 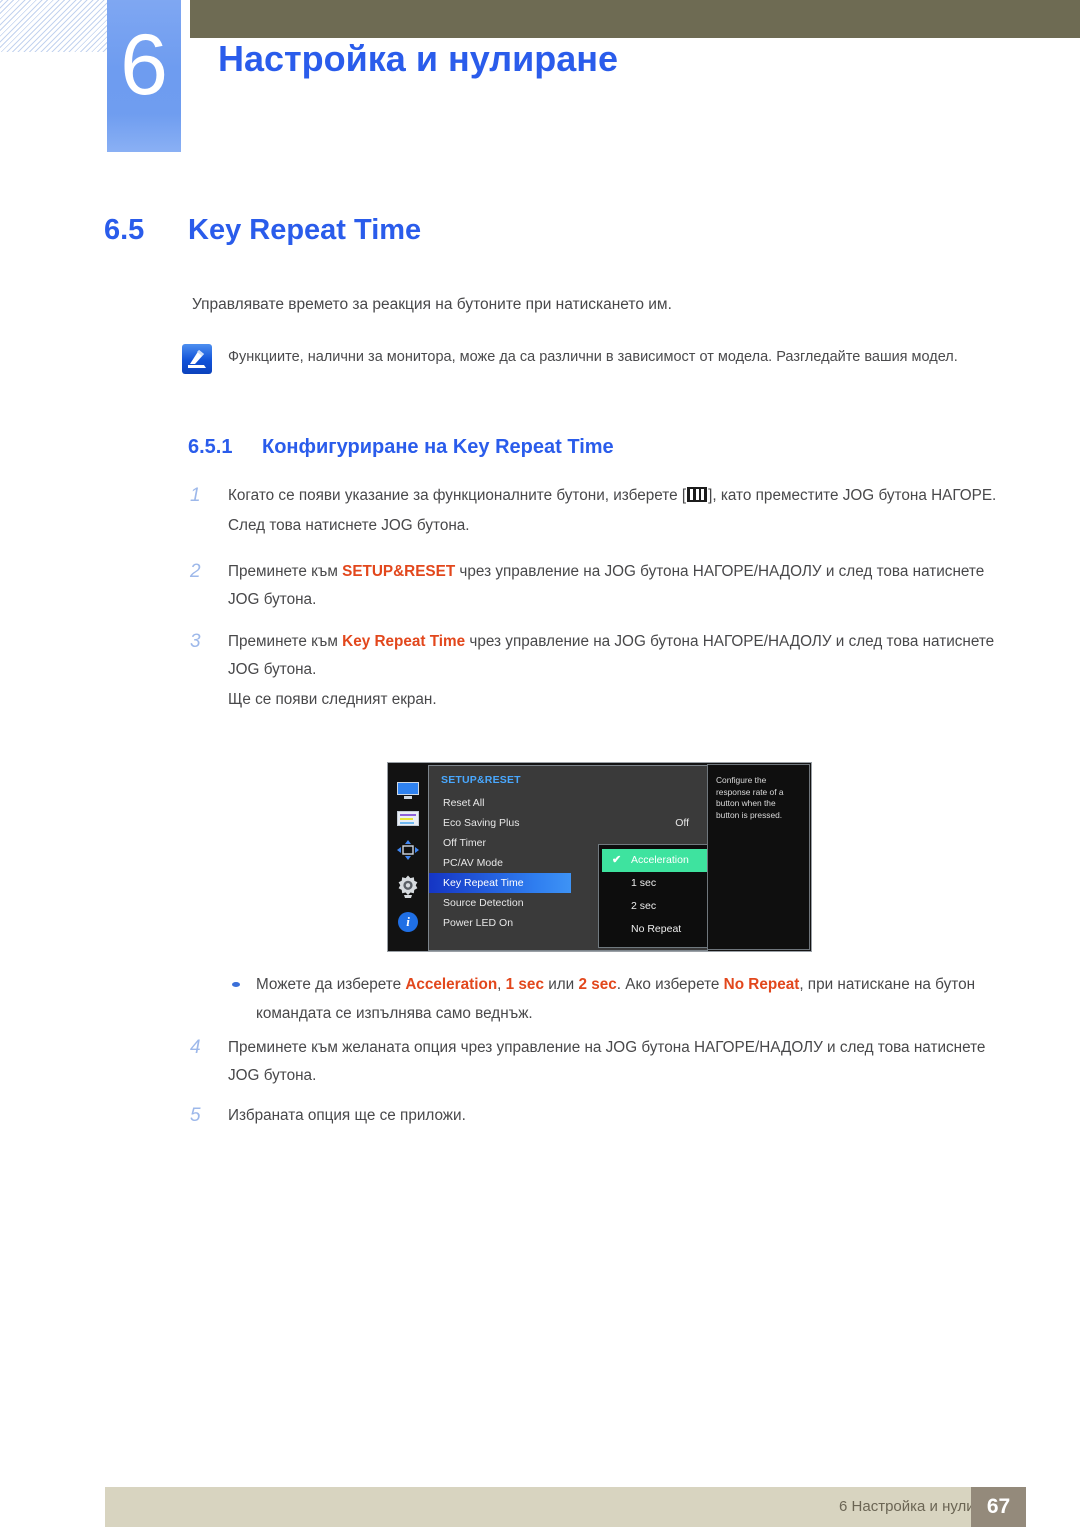 I want to click on section-title: Key Repeat Time, so click(x=305, y=230).